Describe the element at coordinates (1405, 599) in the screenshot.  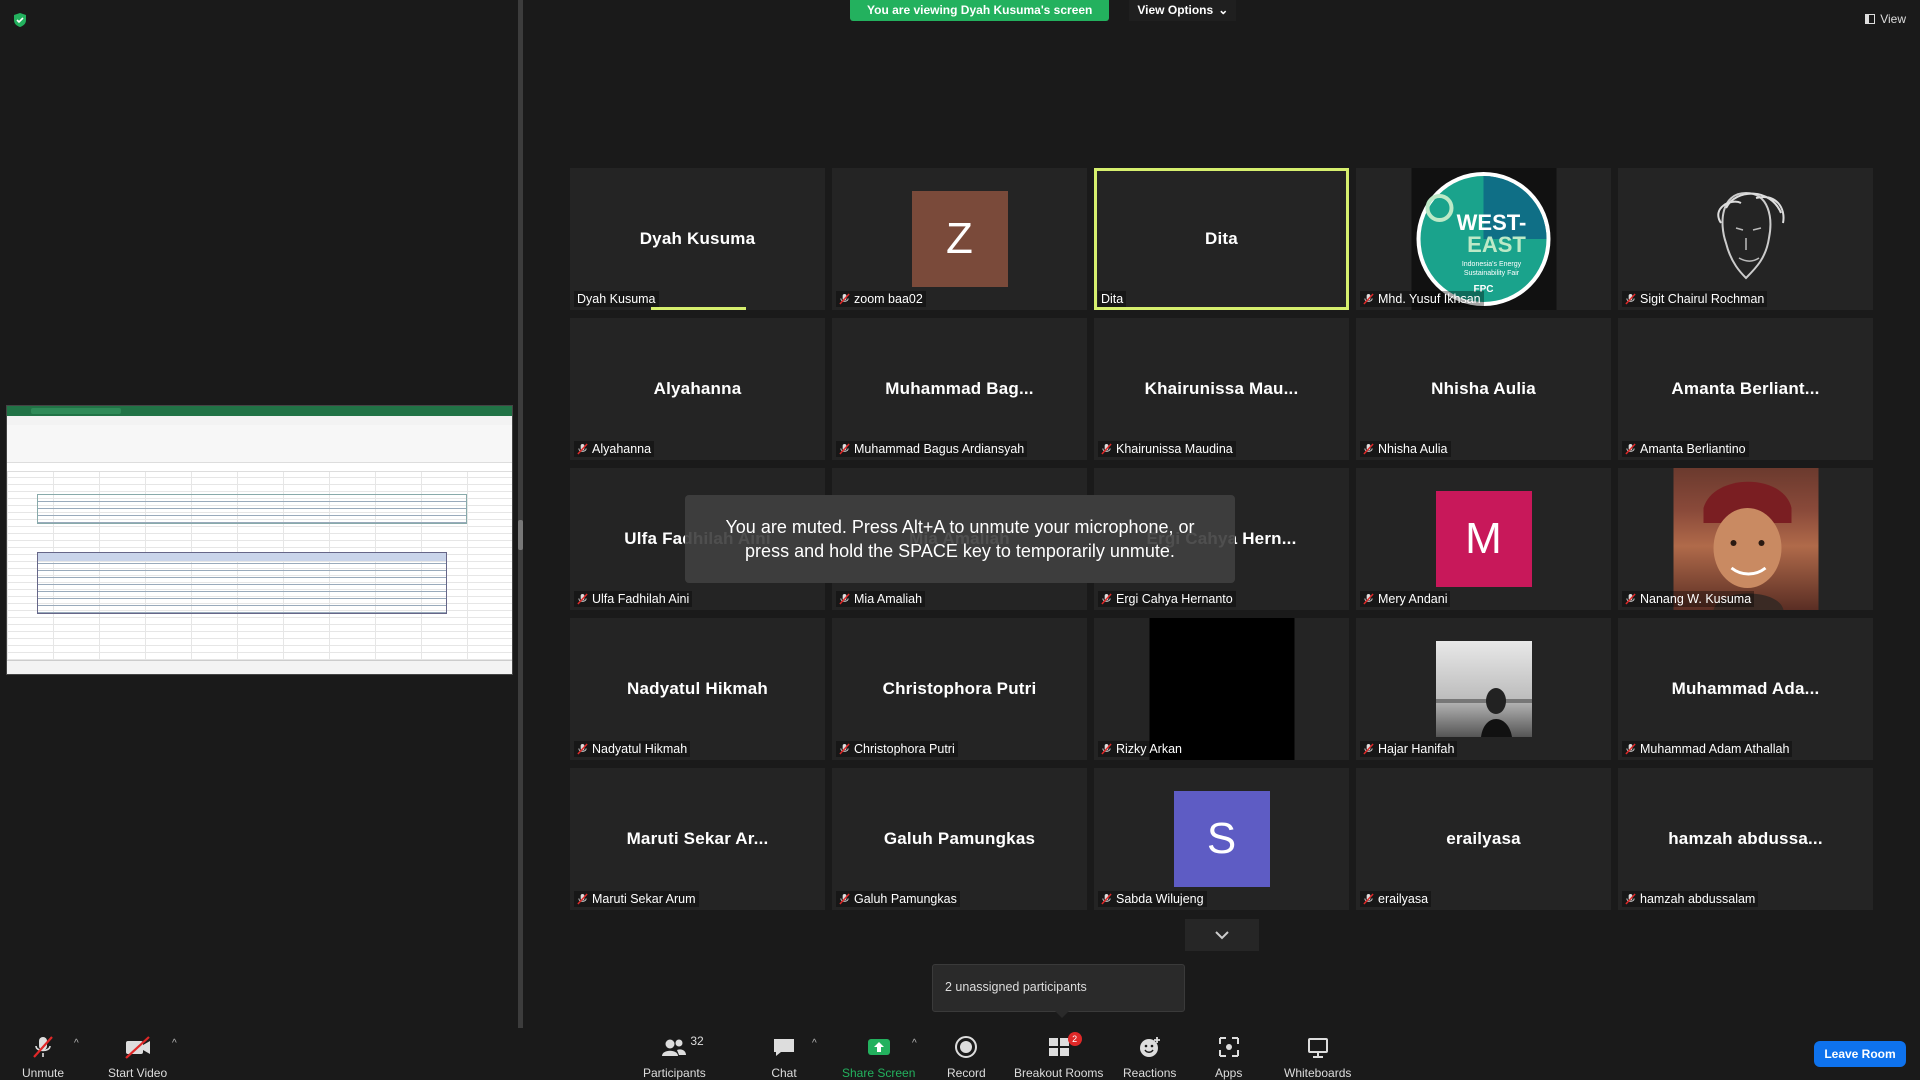
I see `participant-name-label: Mery Andani` at that location.